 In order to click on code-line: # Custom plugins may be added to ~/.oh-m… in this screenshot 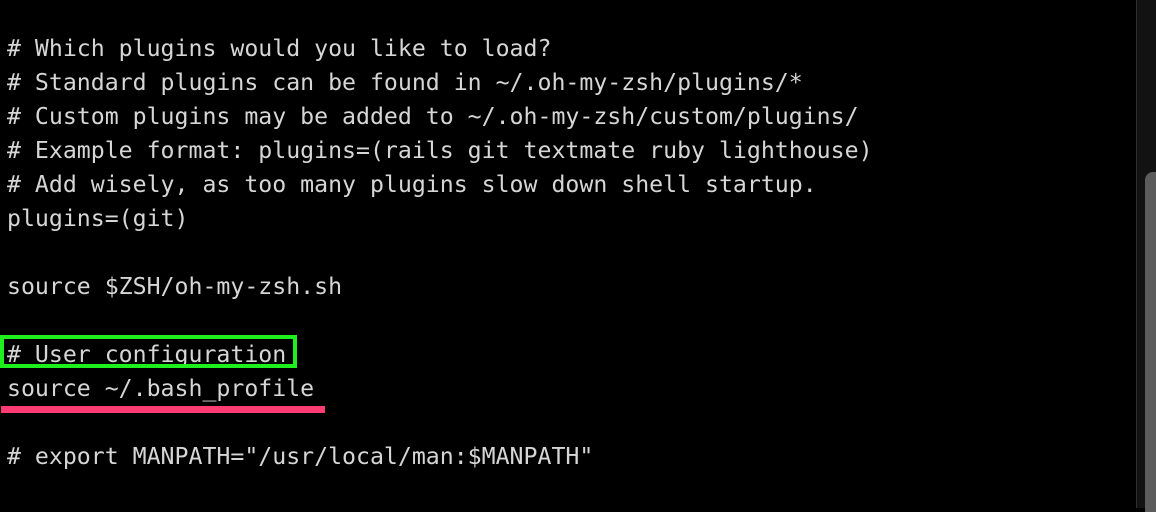, I will do `click(433, 116)`.